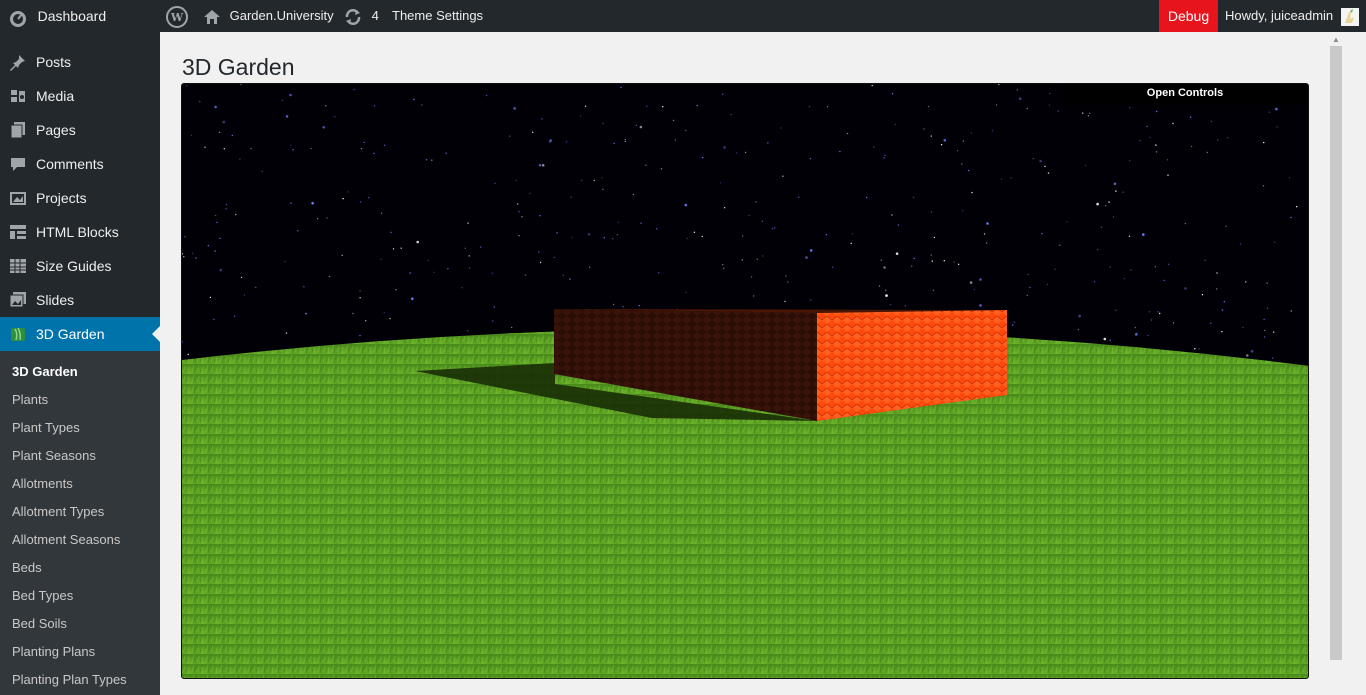 The image size is (1366, 695). What do you see at coordinates (238, 67) in the screenshot?
I see `page-title: 3D Garden` at bounding box center [238, 67].